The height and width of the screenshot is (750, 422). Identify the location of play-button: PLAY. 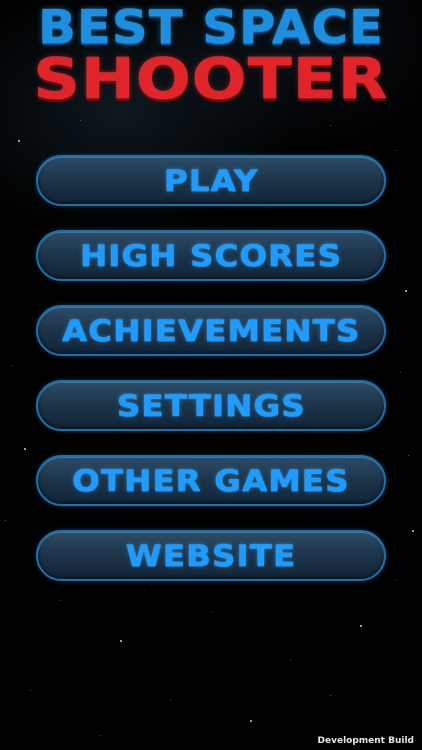
(211, 180).